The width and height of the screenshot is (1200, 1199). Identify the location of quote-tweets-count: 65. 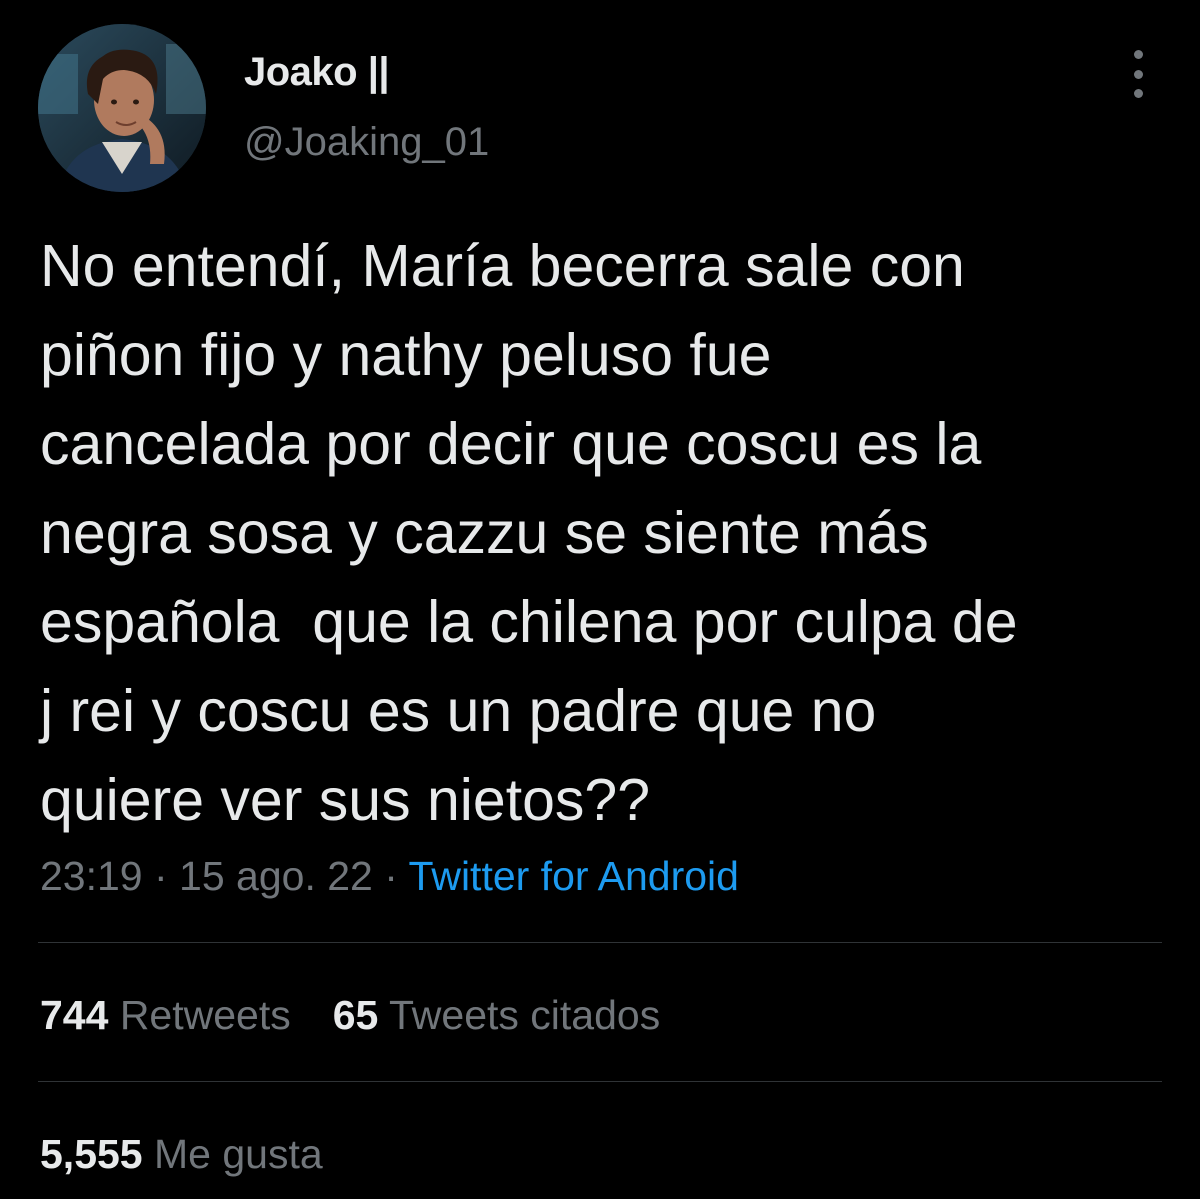
(355, 1015).